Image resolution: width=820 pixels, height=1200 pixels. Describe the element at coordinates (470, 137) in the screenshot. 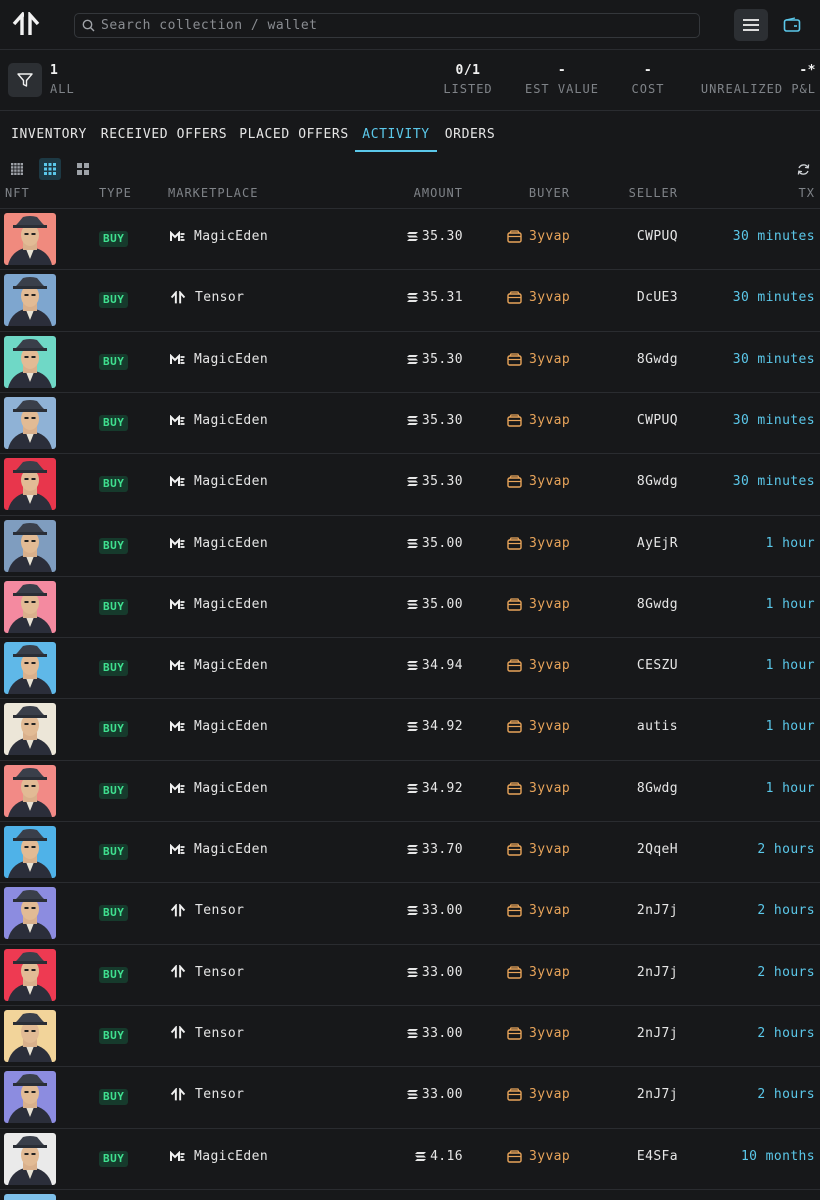

I see `tab-orders: ORDERS` at that location.